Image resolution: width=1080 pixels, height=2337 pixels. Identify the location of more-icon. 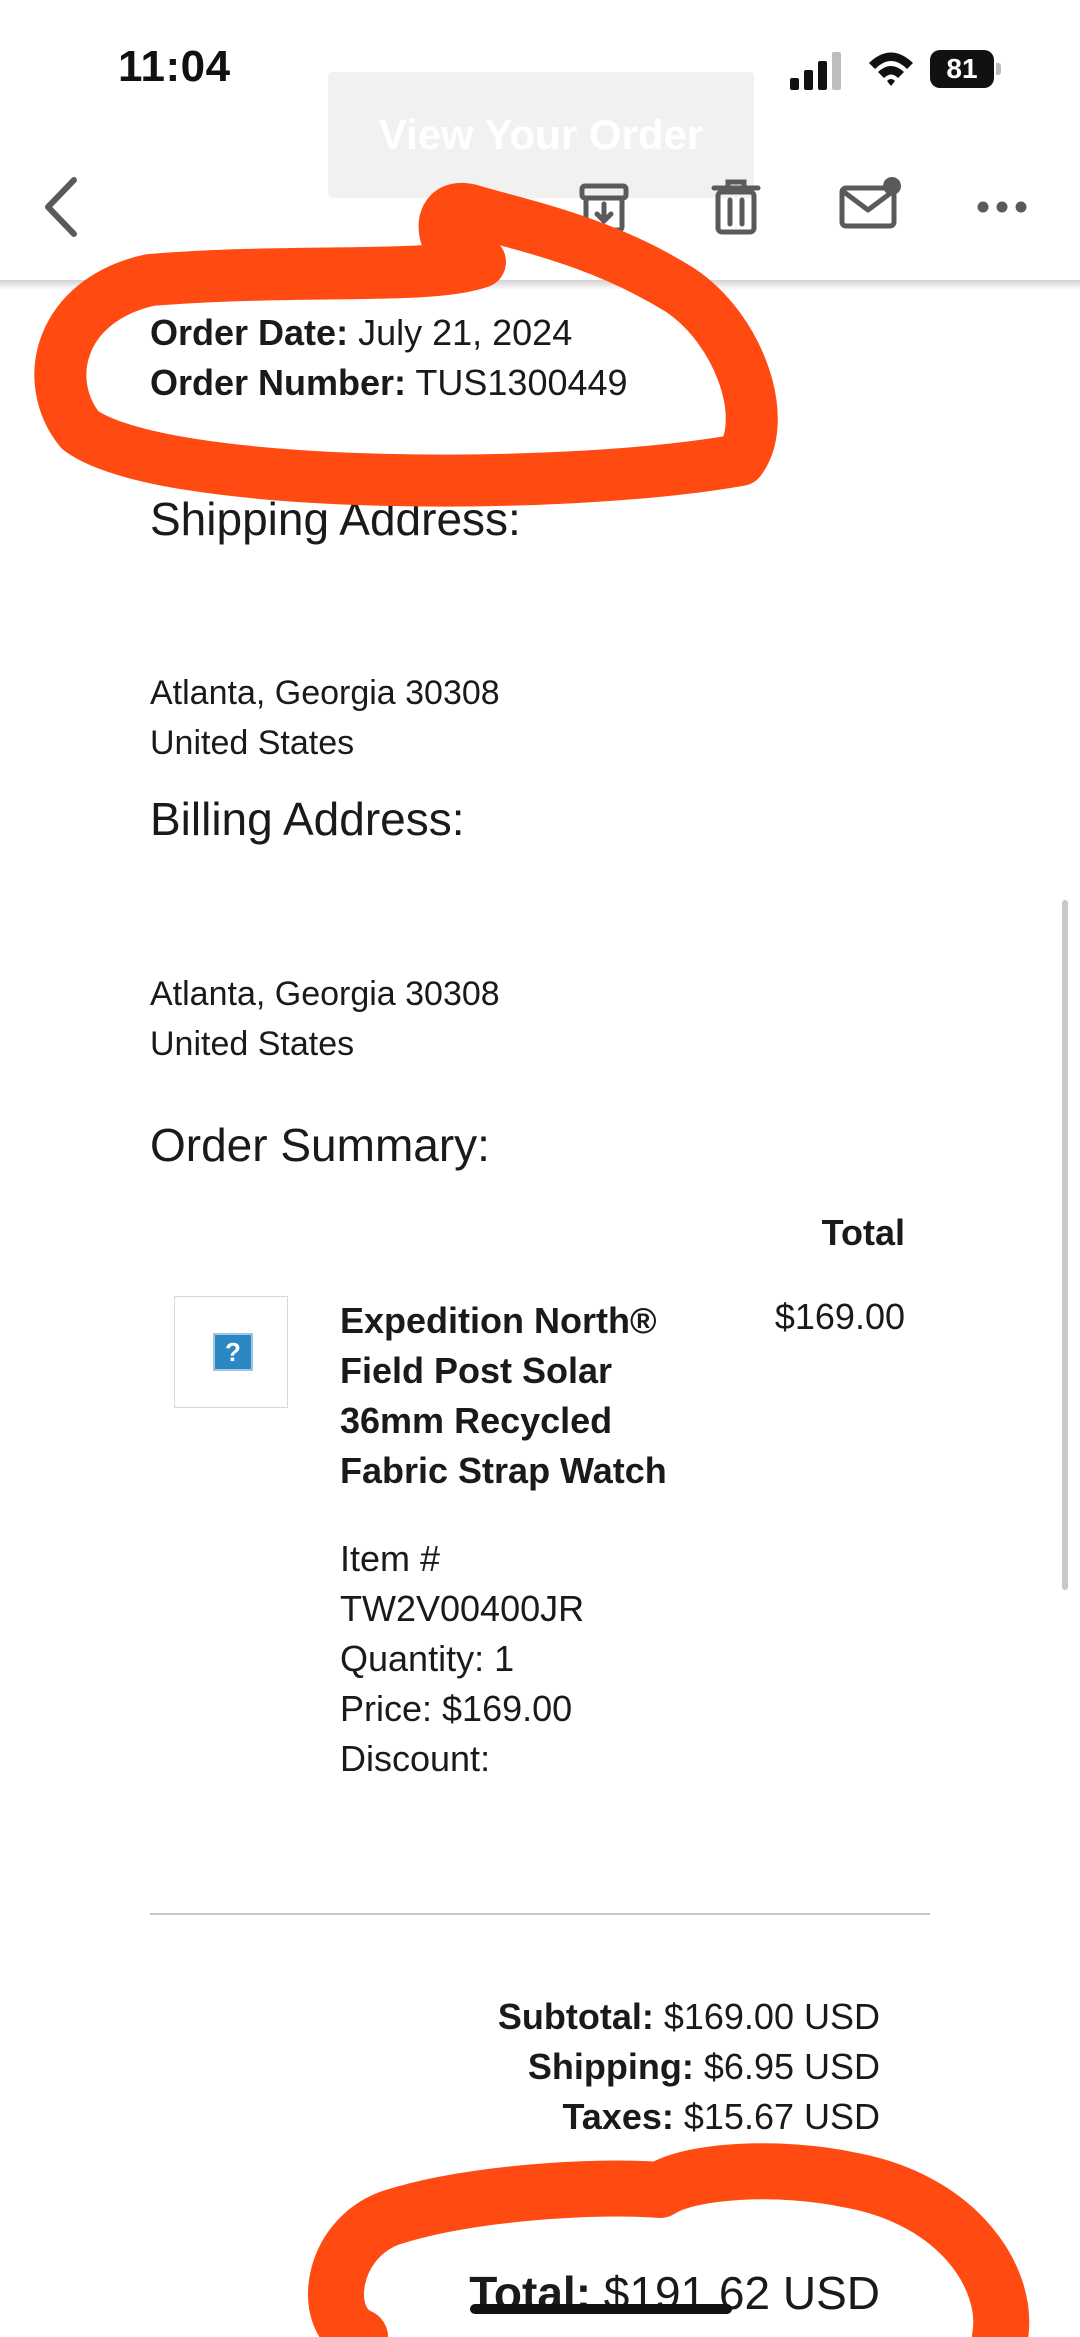
(1002, 207).